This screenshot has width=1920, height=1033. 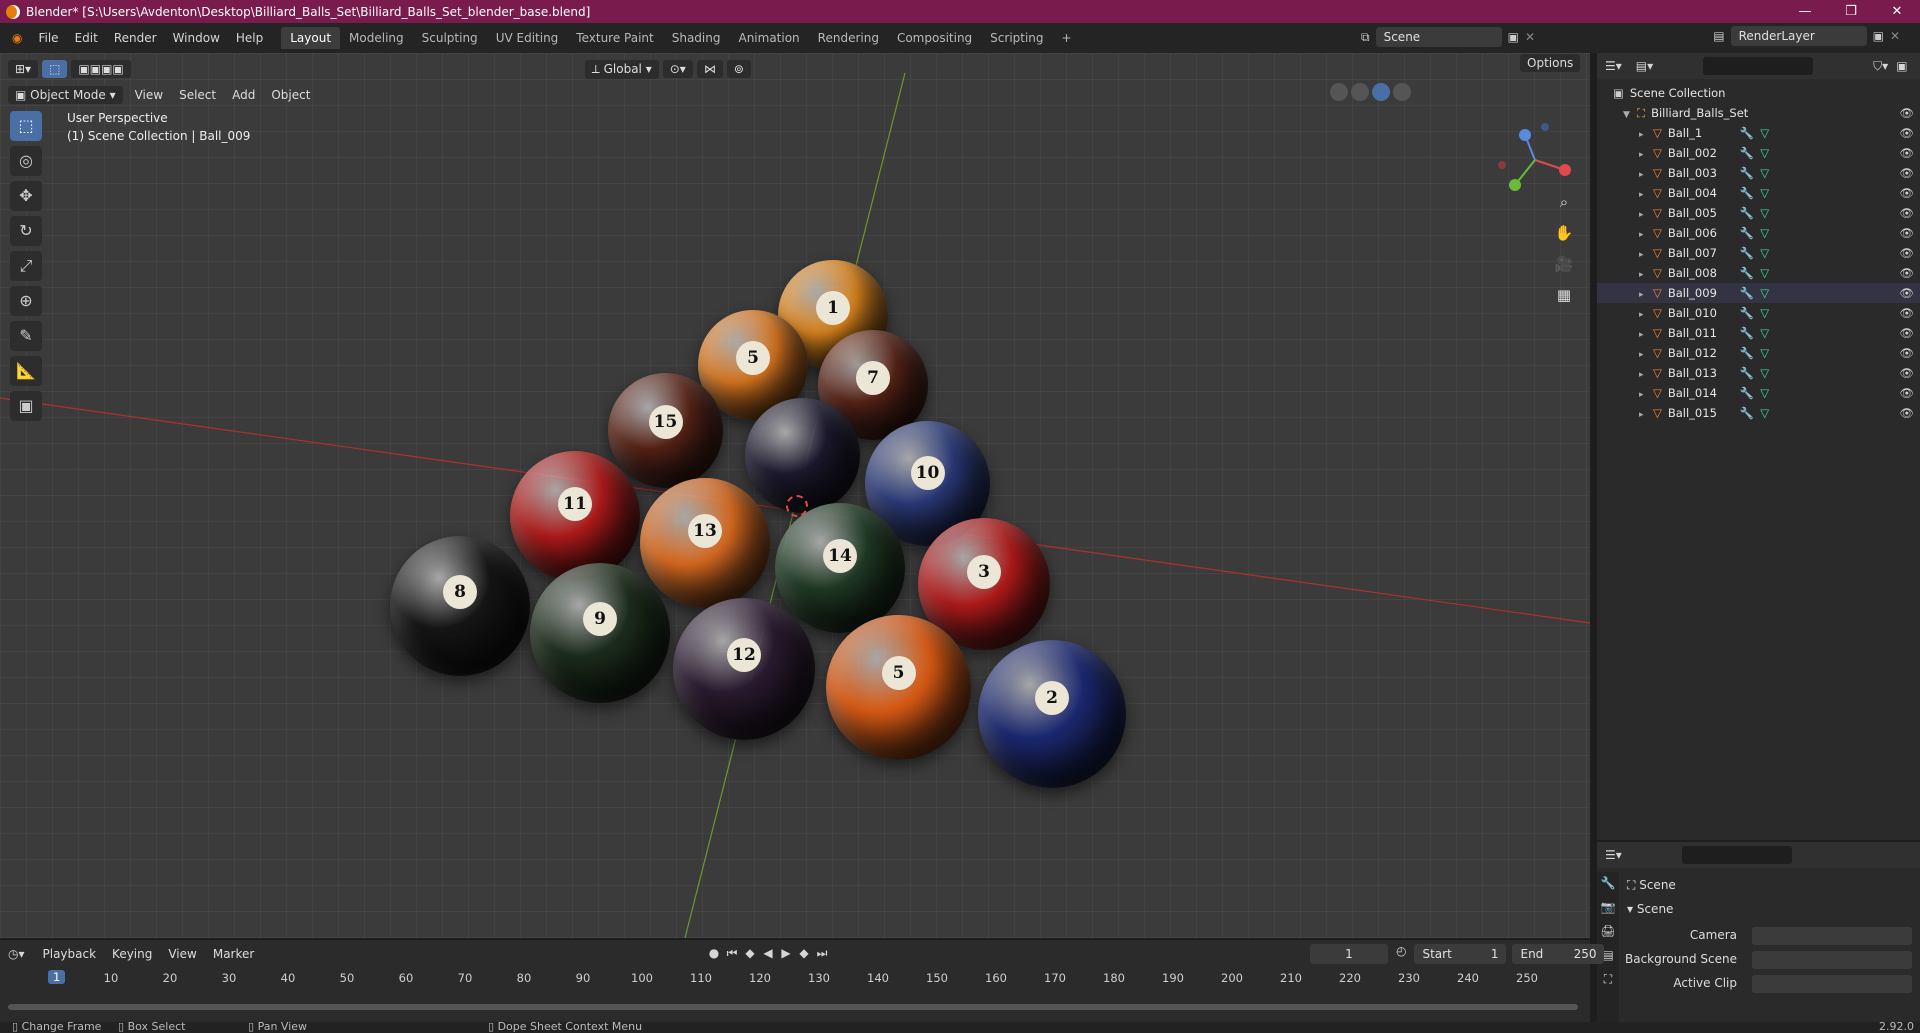 I want to click on ball-13: 13, so click(x=705, y=543).